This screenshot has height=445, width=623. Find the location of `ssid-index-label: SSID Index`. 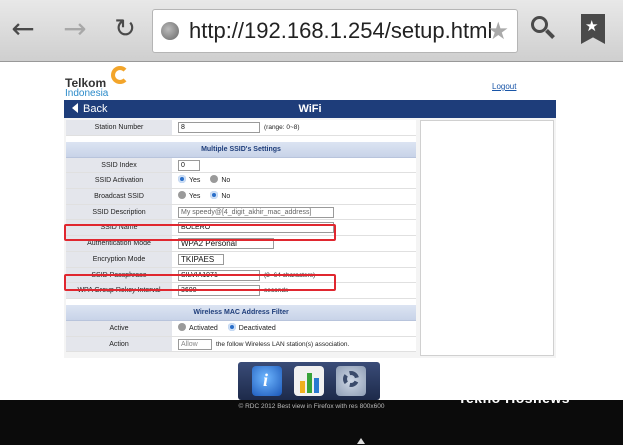

ssid-index-label: SSID Index is located at coordinates (119, 165).